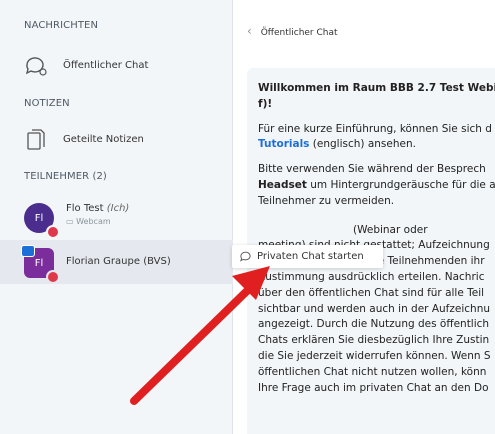  What do you see at coordinates (36, 139) in the screenshot?
I see `notes-icon` at bounding box center [36, 139].